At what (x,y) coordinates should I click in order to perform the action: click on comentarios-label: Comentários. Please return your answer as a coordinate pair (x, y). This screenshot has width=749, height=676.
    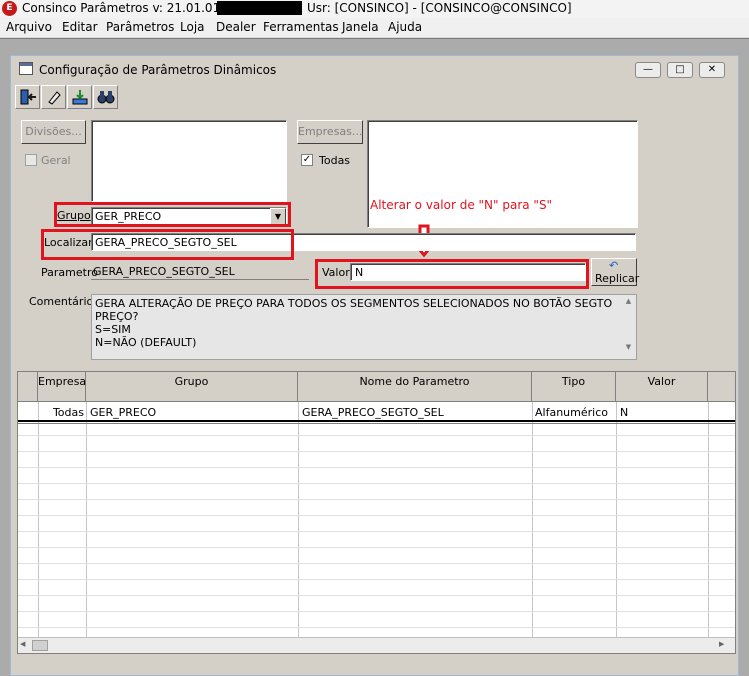
    Looking at the image, I should click on (64, 301).